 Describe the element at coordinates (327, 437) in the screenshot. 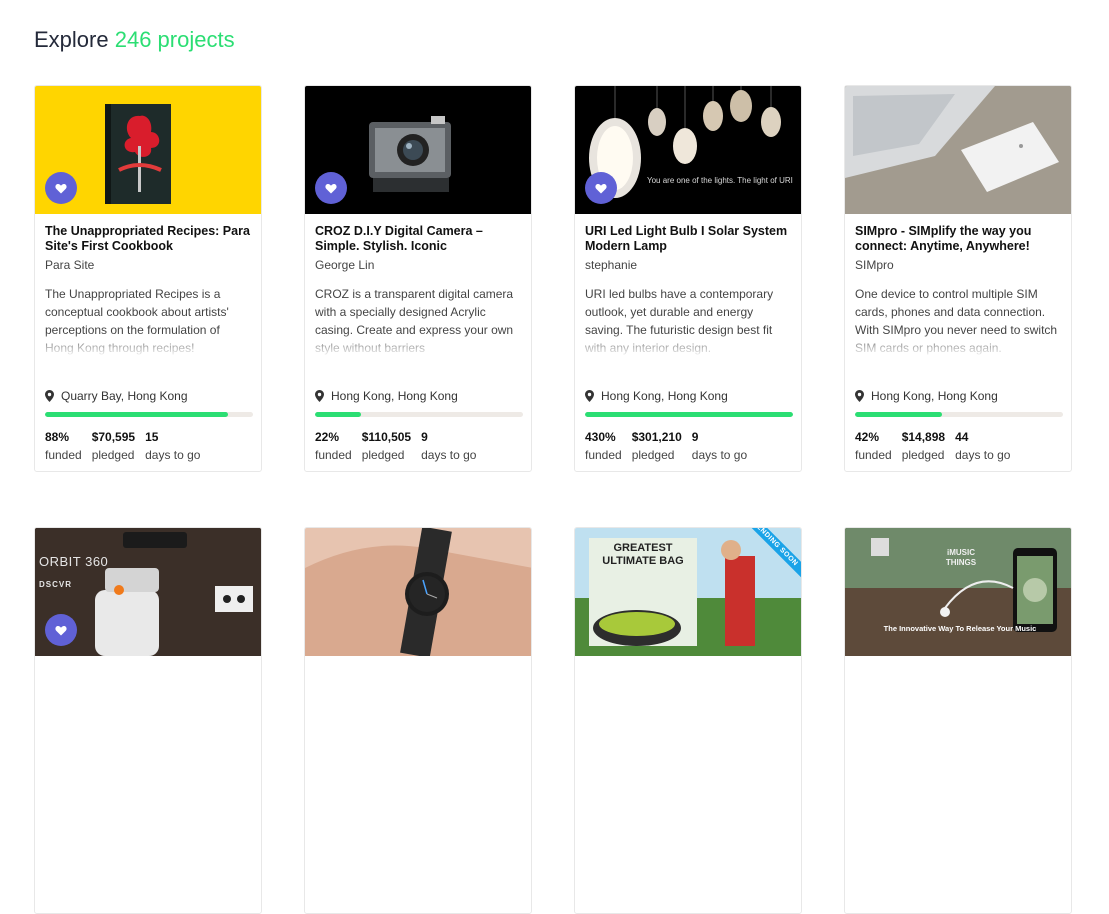

I see `funded-value: 22%` at that location.